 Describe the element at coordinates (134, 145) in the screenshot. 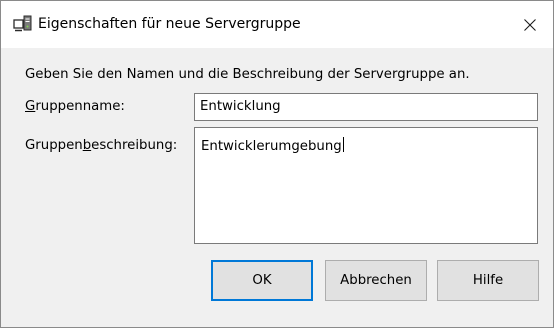

I see `group-description-label-text: eschreibung:` at that location.